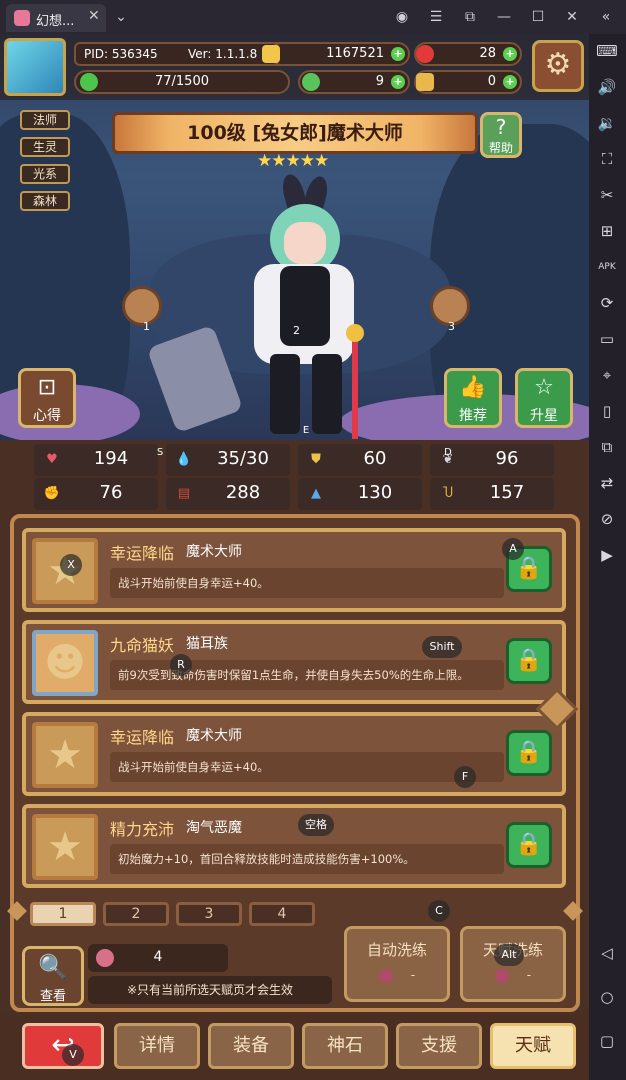 The height and width of the screenshot is (1080, 626). I want to click on gem-add-icon: +, so click(510, 54).